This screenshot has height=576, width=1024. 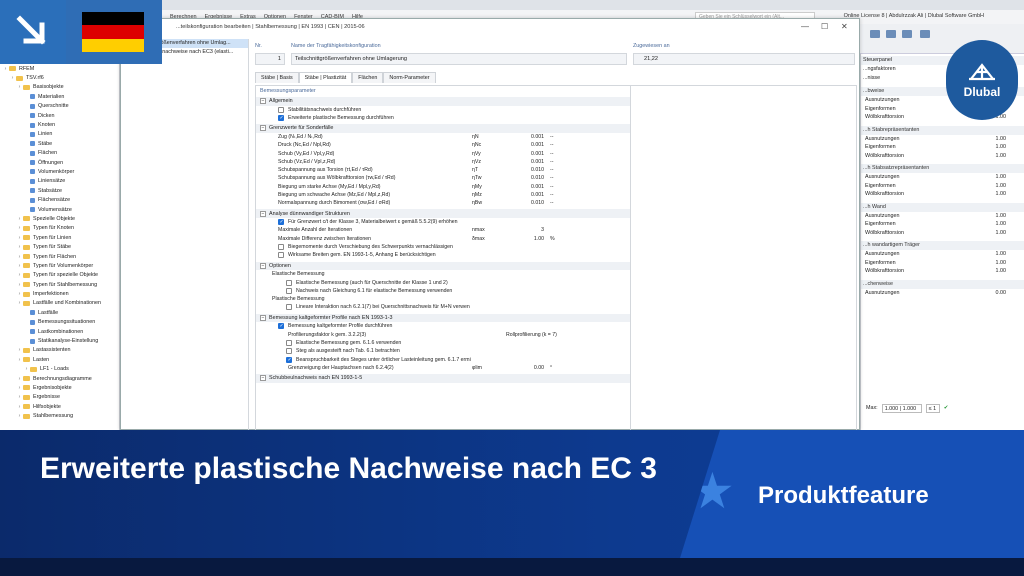 I want to click on nav-item: › Berechnungsdiagramme, so click(x=59, y=378).